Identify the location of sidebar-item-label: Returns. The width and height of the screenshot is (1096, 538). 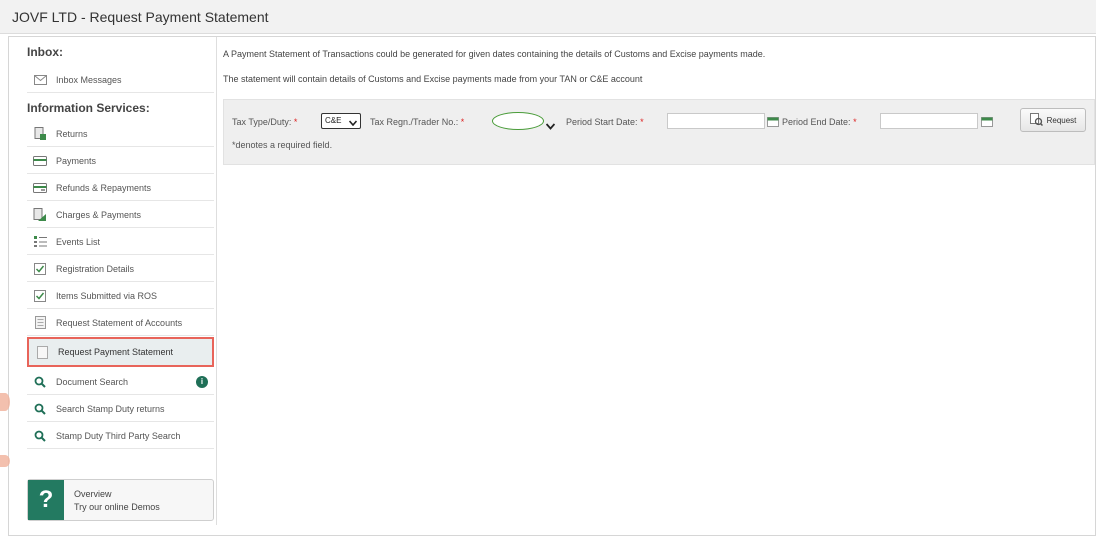
(72, 133).